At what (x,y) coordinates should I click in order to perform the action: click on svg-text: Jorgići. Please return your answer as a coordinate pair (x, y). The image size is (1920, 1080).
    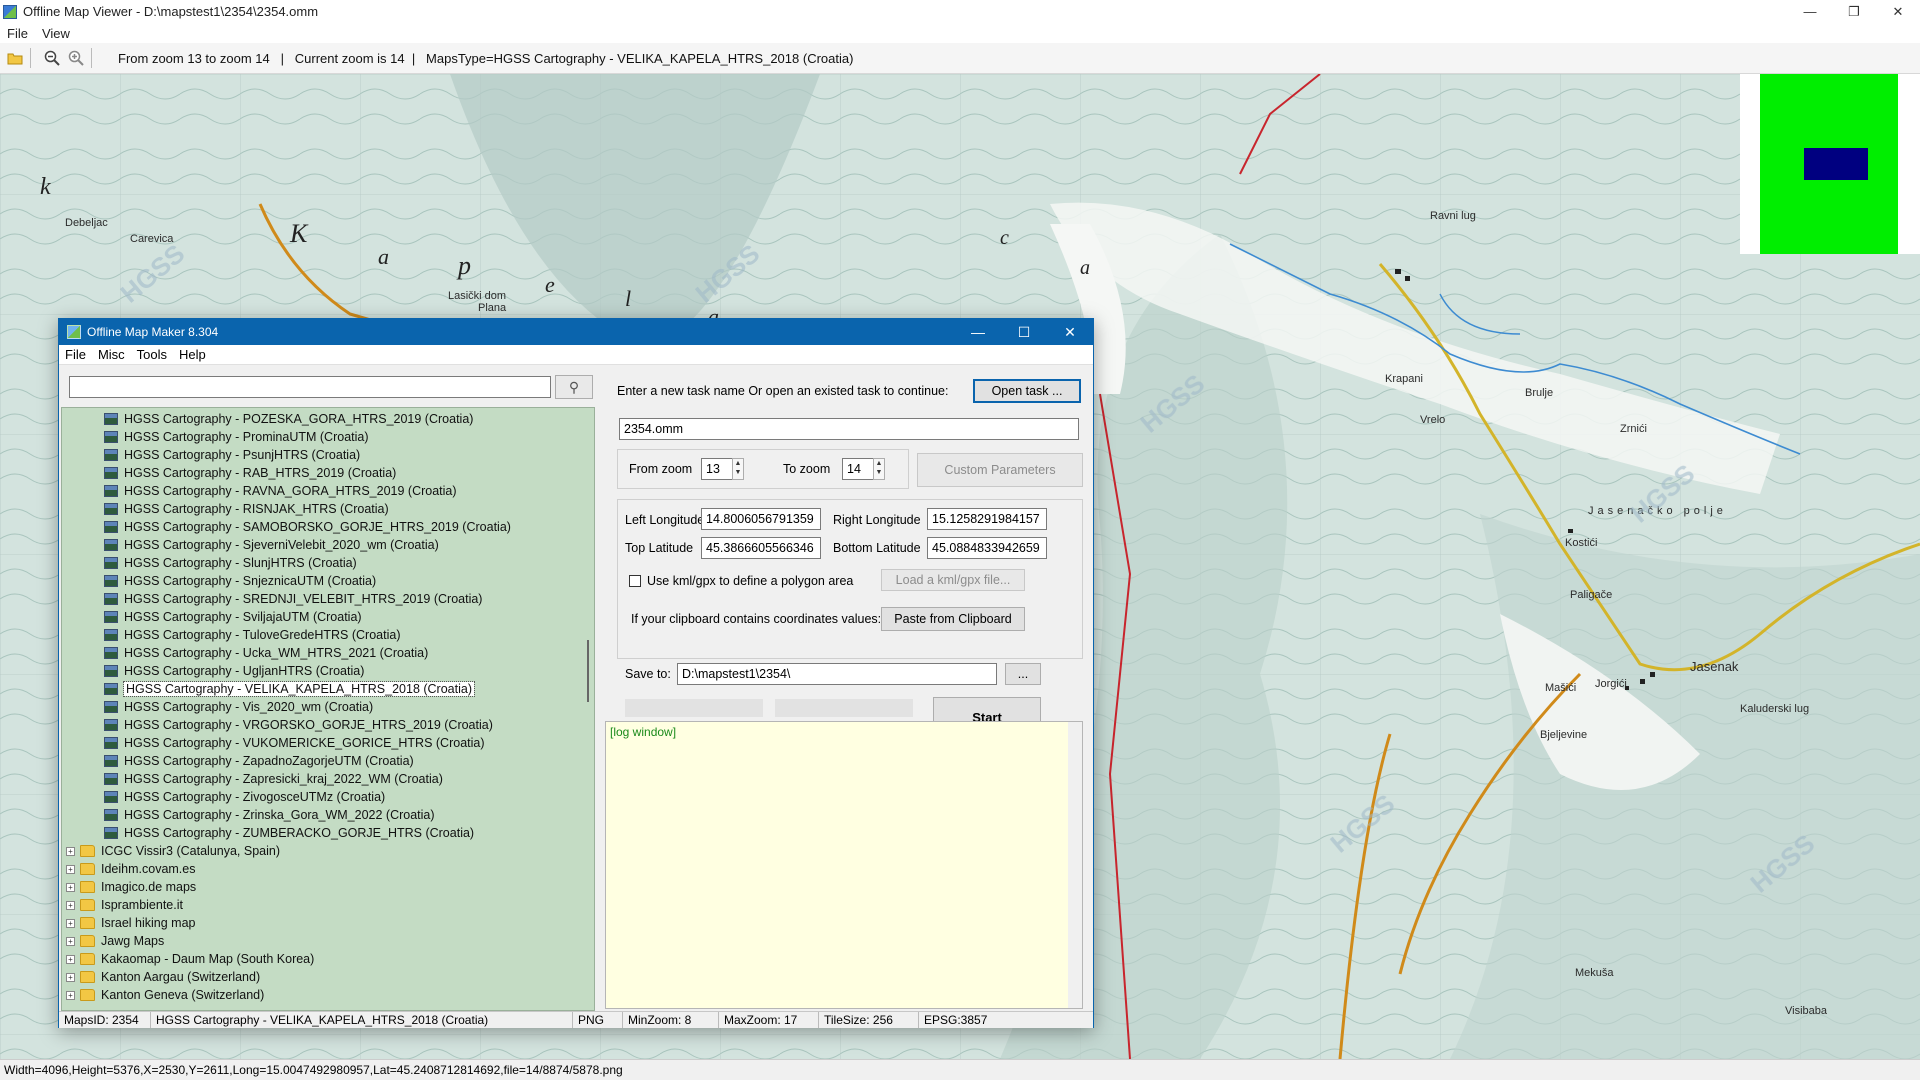
    Looking at the image, I should click on (1611, 684).